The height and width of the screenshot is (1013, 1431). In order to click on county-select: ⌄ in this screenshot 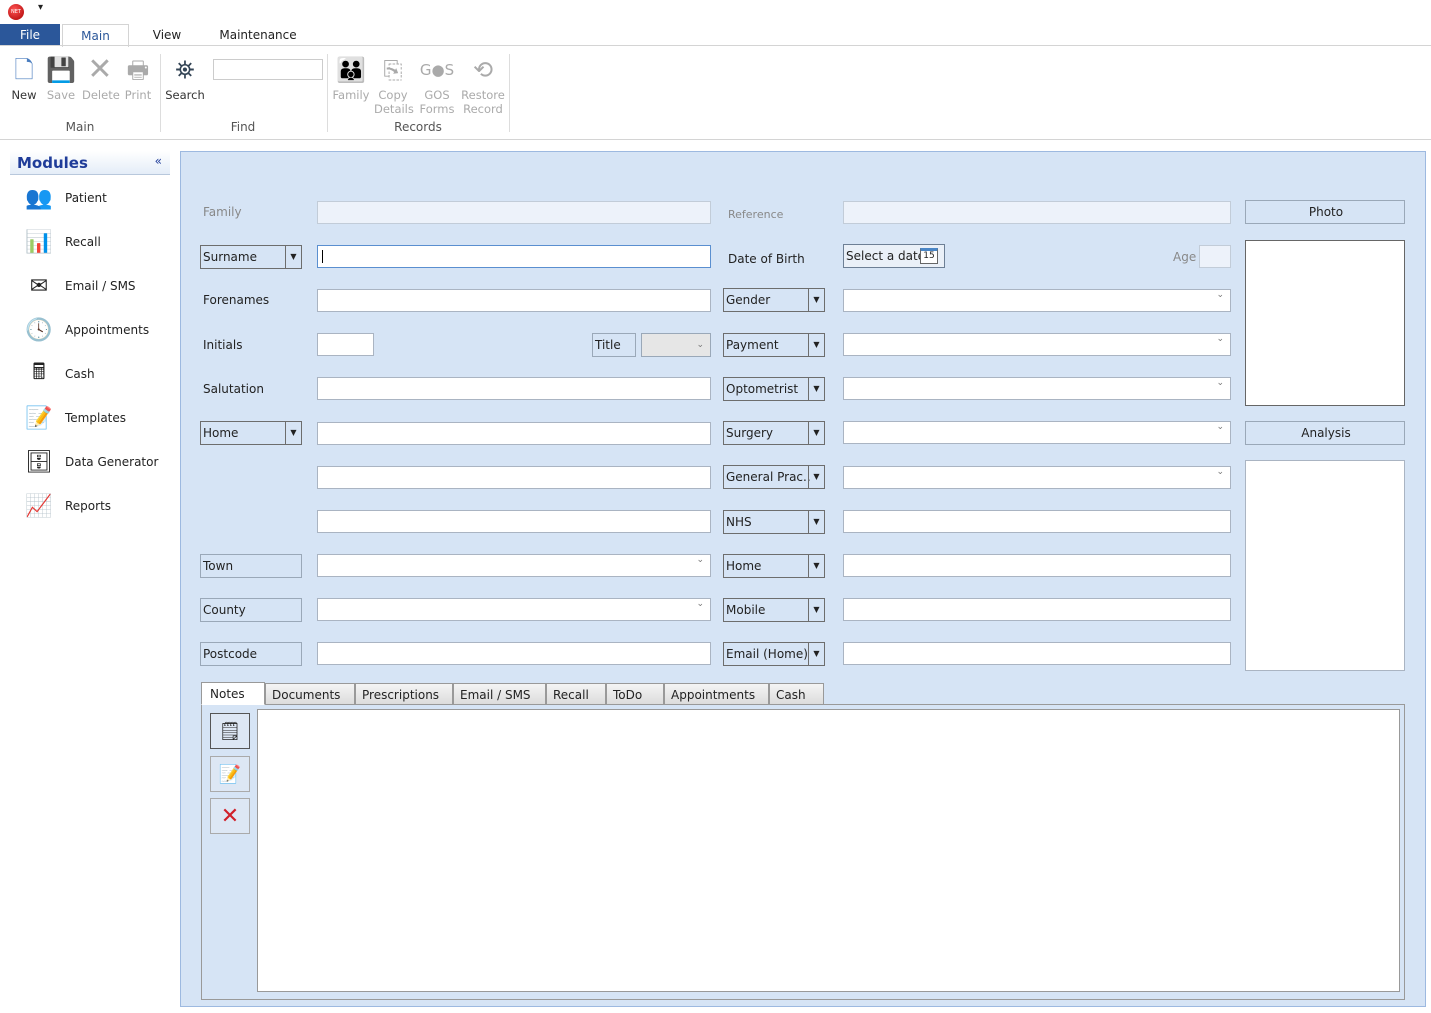, I will do `click(514, 609)`.